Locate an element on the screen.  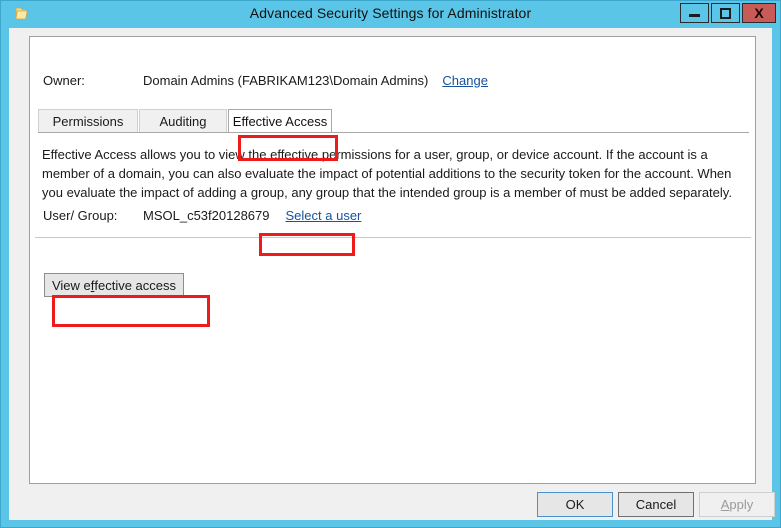
view-effective-access-button: View e f fective access is located at coordinates (114, 285).